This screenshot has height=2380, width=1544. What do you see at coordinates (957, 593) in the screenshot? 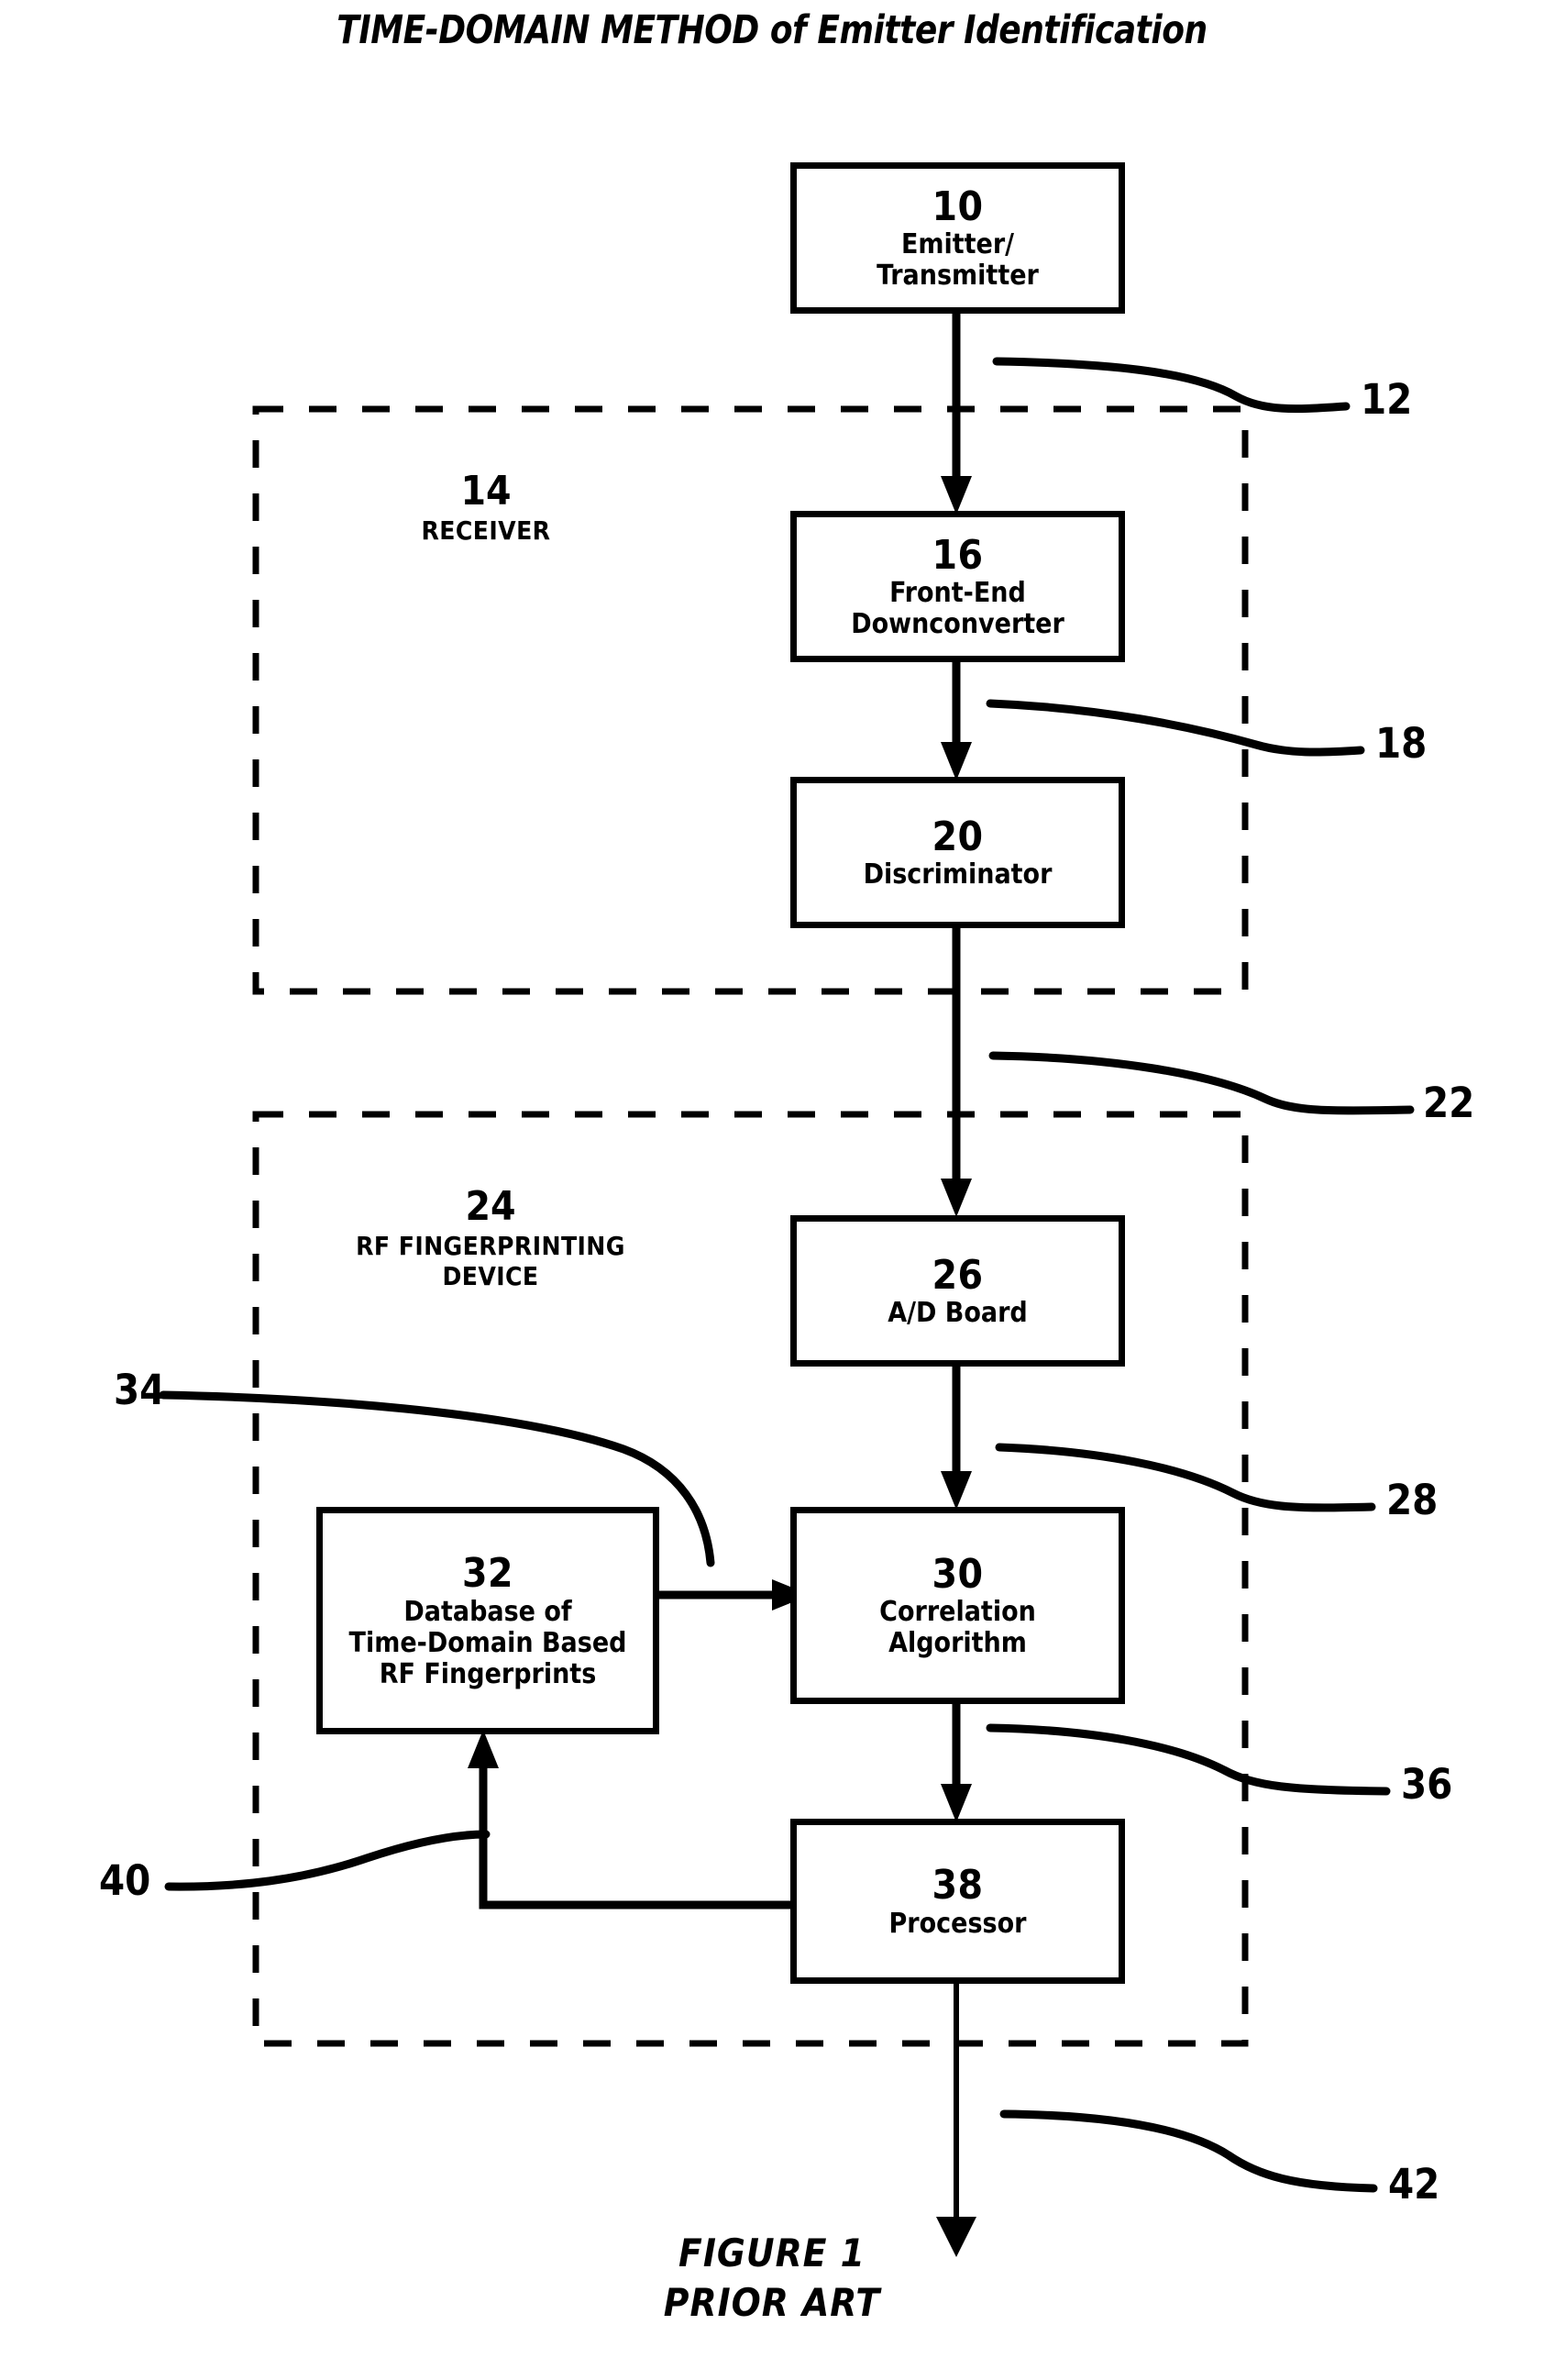
I see `box-label-line1: Front-End` at bounding box center [957, 593].